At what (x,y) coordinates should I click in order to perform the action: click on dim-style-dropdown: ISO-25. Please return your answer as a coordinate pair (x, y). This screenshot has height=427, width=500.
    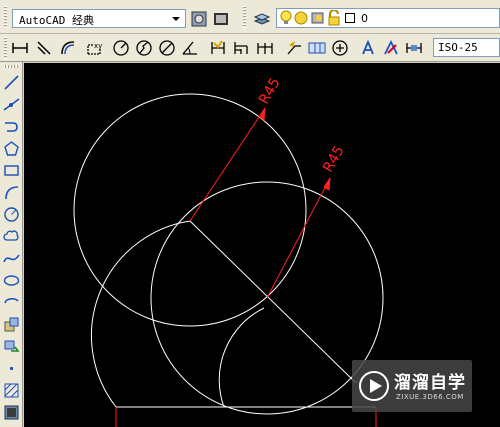
    Looking at the image, I should click on (466, 47).